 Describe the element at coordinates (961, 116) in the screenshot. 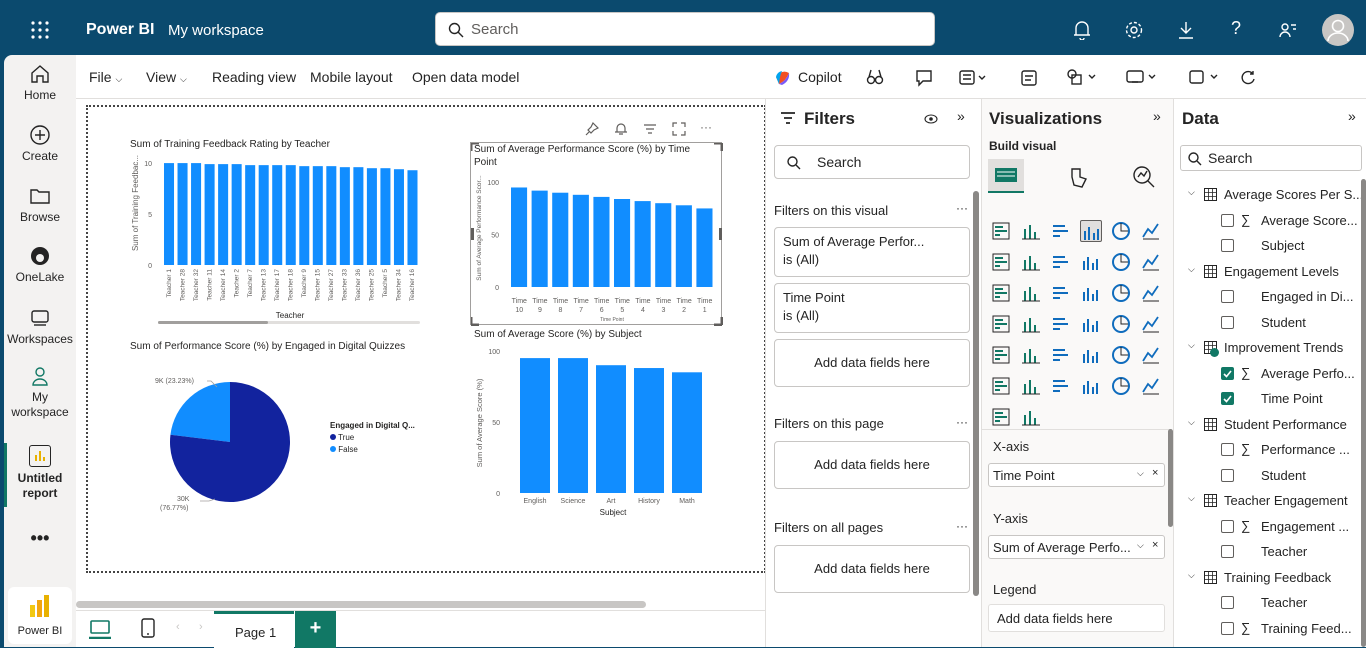

I see `collapse-filters-icon: »` at that location.